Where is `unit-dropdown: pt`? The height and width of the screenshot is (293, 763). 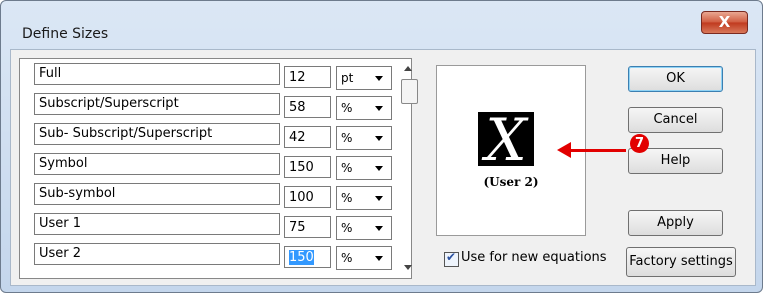
unit-dropdown: pt is located at coordinates (364, 78).